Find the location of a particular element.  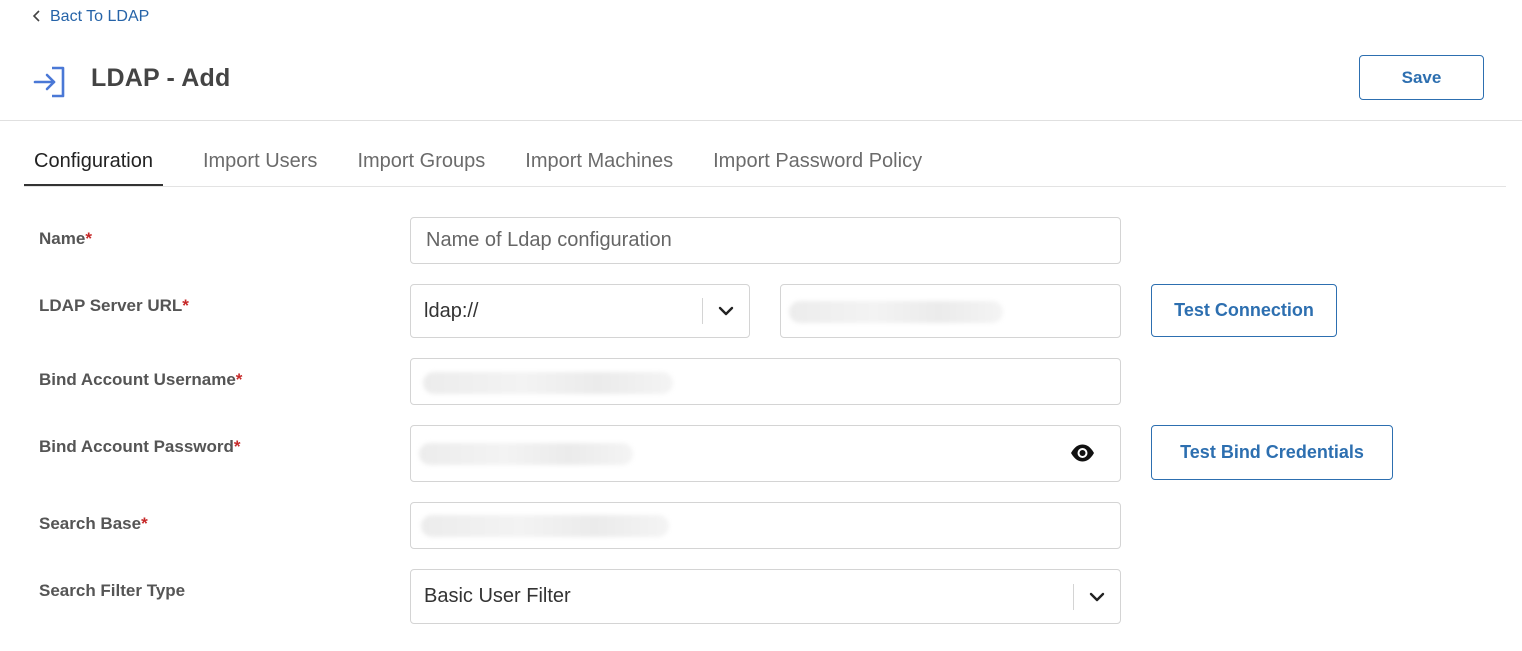

search-filter-type-value: Basic User Filter is located at coordinates (497, 596).